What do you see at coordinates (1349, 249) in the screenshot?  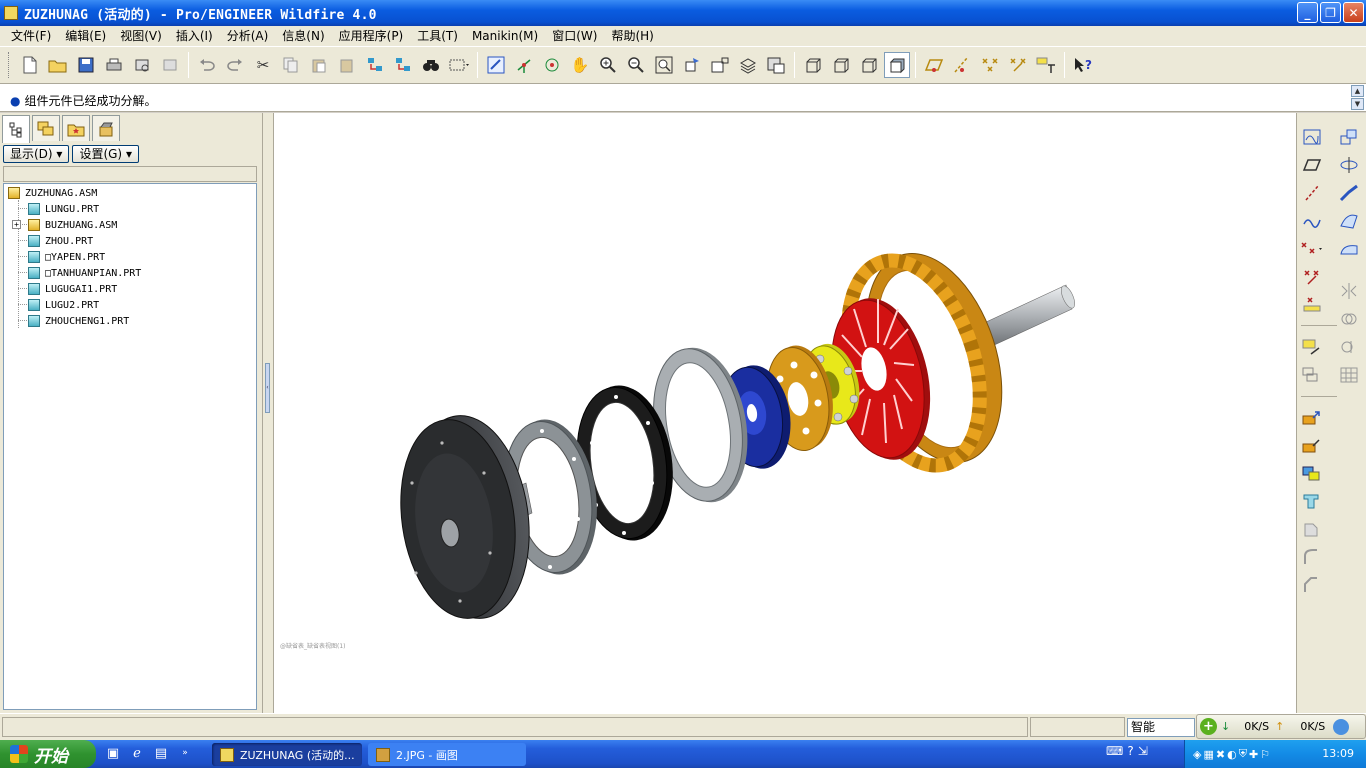 I see `style-tool-icon` at bounding box center [1349, 249].